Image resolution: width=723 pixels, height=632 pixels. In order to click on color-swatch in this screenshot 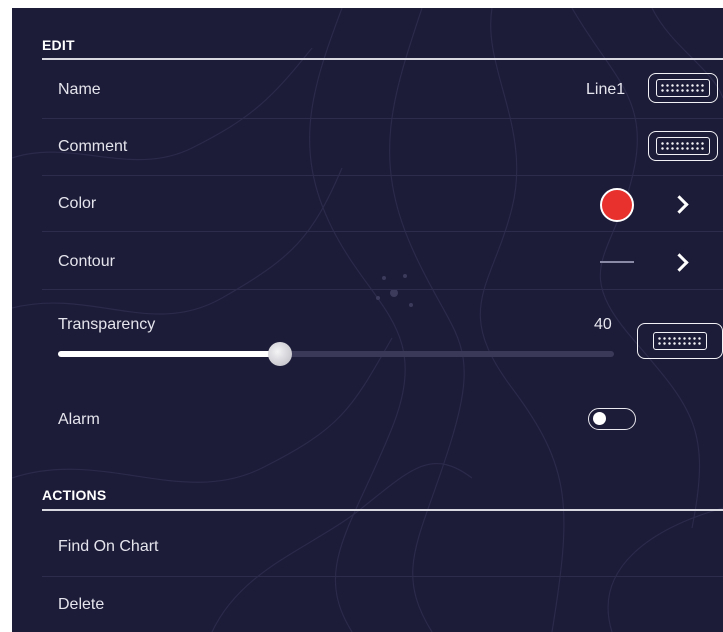, I will do `click(617, 205)`.